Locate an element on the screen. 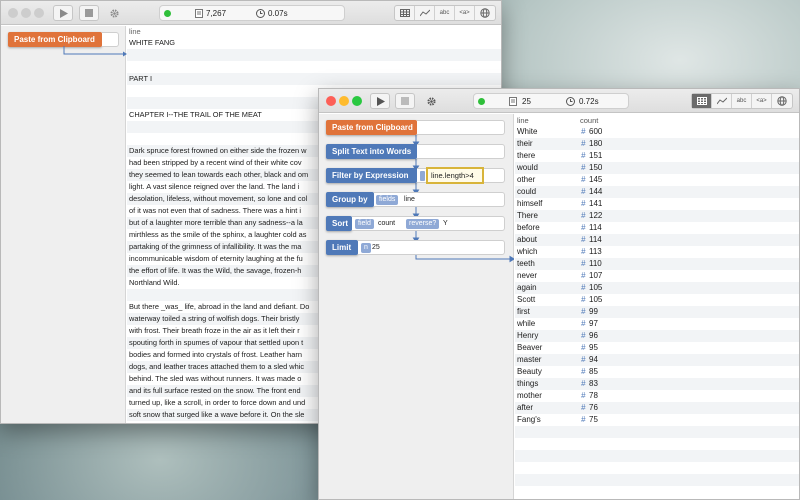 The width and height of the screenshot is (800, 500). table-row: again #105 is located at coordinates (657, 288).